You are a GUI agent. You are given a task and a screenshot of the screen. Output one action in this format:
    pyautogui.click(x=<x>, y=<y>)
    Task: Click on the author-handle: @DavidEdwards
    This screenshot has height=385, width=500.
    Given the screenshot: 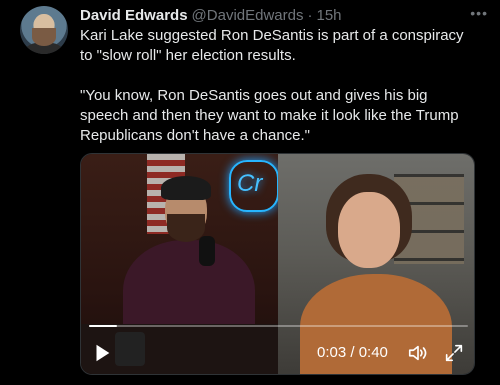 What is the action you would take?
    pyautogui.click(x=248, y=15)
    